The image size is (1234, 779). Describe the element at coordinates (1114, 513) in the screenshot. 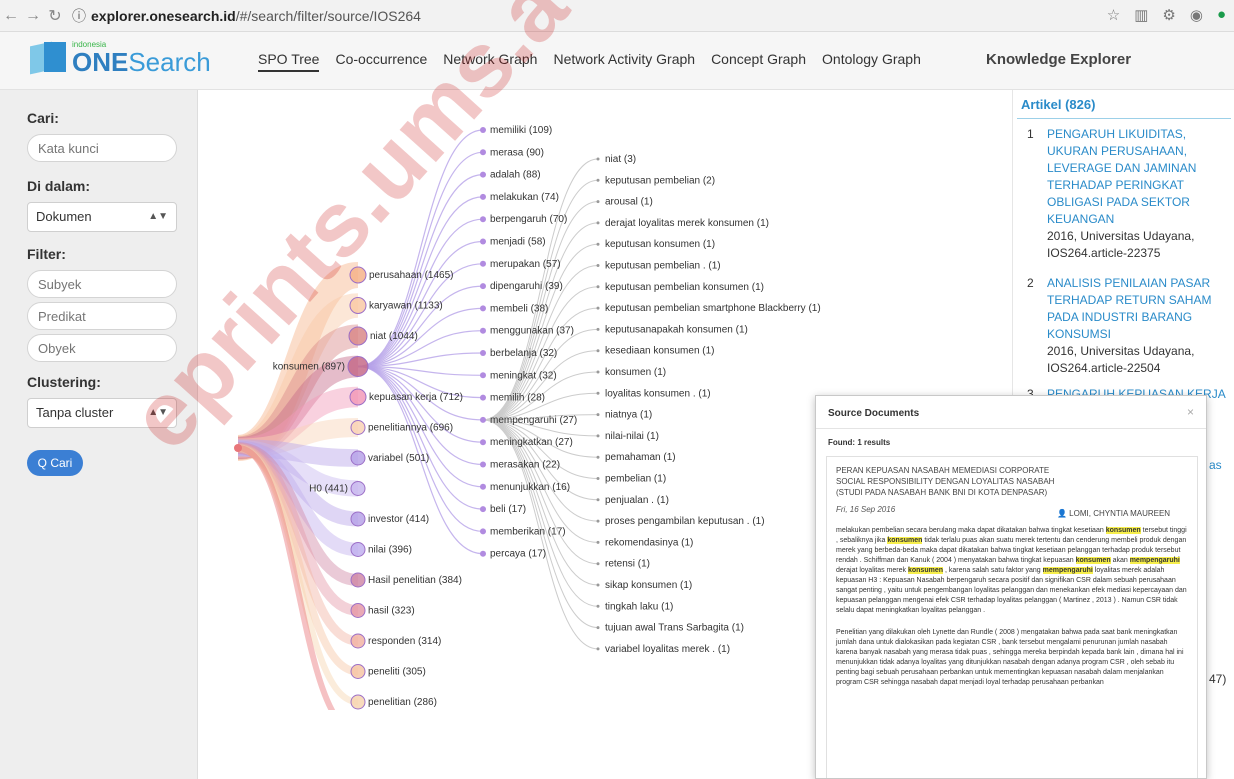

I see `document-author: 👤 LOMI, CHYNTIA MAUREEN` at that location.